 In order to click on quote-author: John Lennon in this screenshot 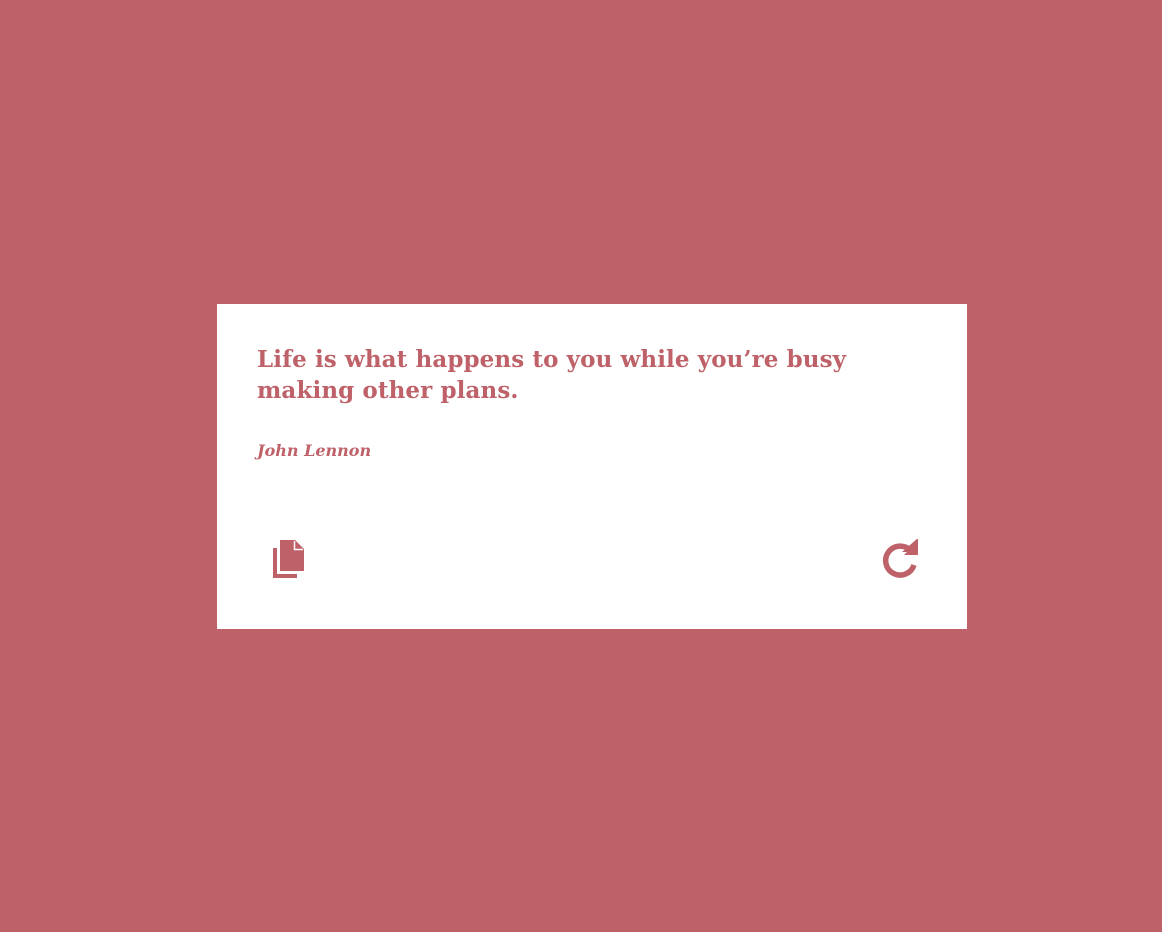, I will do `click(314, 450)`.